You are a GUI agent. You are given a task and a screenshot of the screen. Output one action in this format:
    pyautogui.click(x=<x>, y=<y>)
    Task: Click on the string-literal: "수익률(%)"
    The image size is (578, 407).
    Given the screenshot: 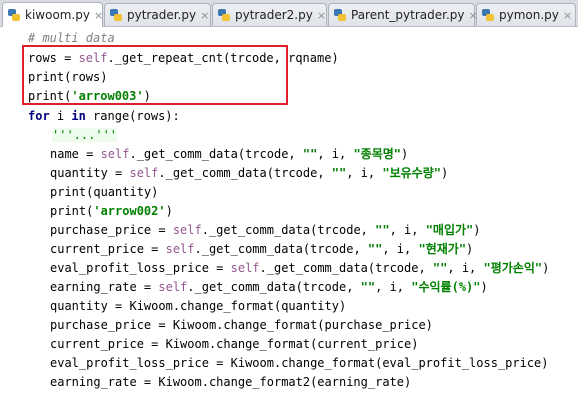 What is the action you would take?
    pyautogui.click(x=446, y=287)
    